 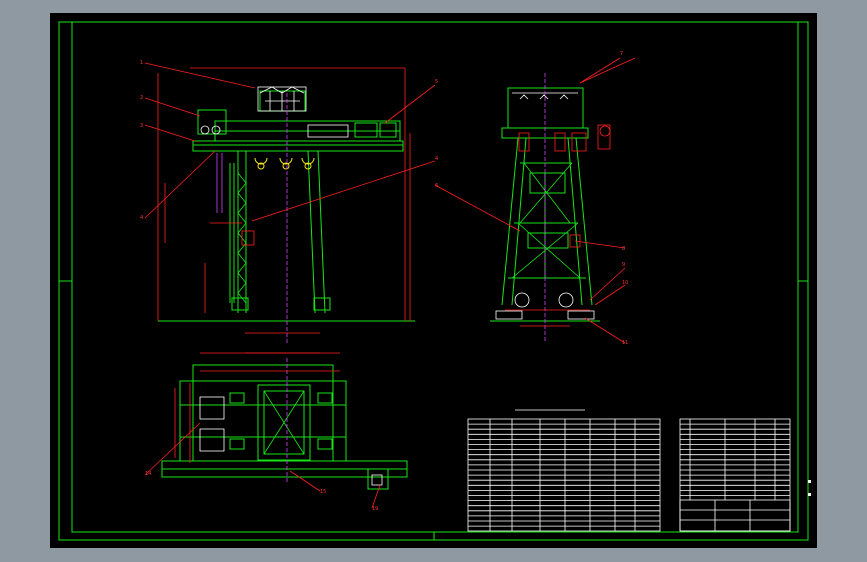 What do you see at coordinates (148, 474) in the screenshot?
I see `part-label: 14` at bounding box center [148, 474].